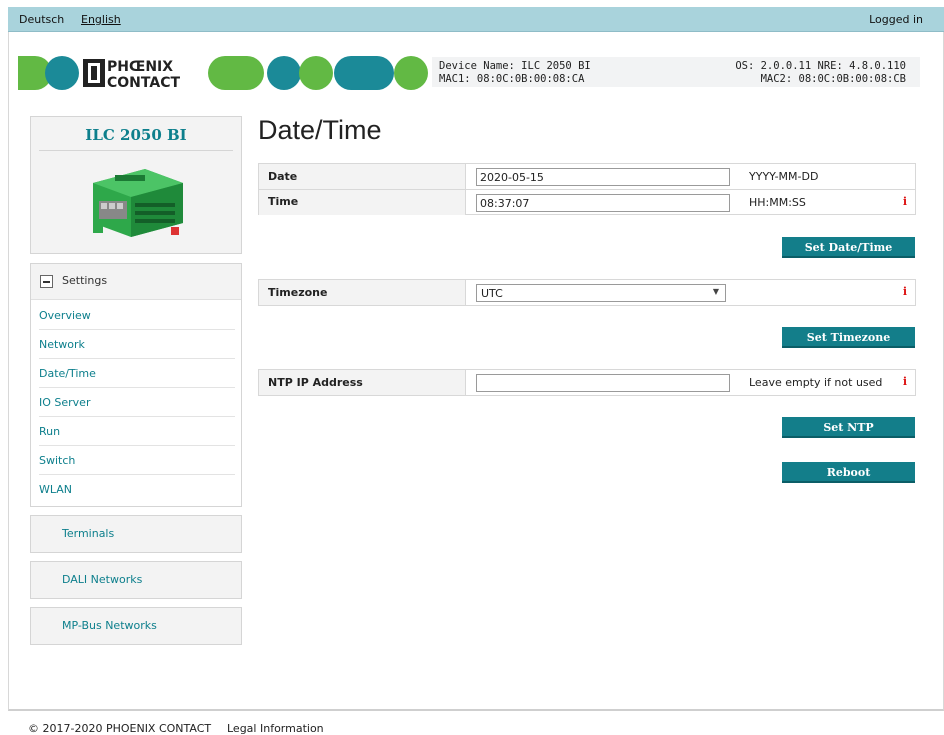  What do you see at coordinates (137, 402) in the screenshot?
I see `sidebar-item-io-server: IO Server` at bounding box center [137, 402].